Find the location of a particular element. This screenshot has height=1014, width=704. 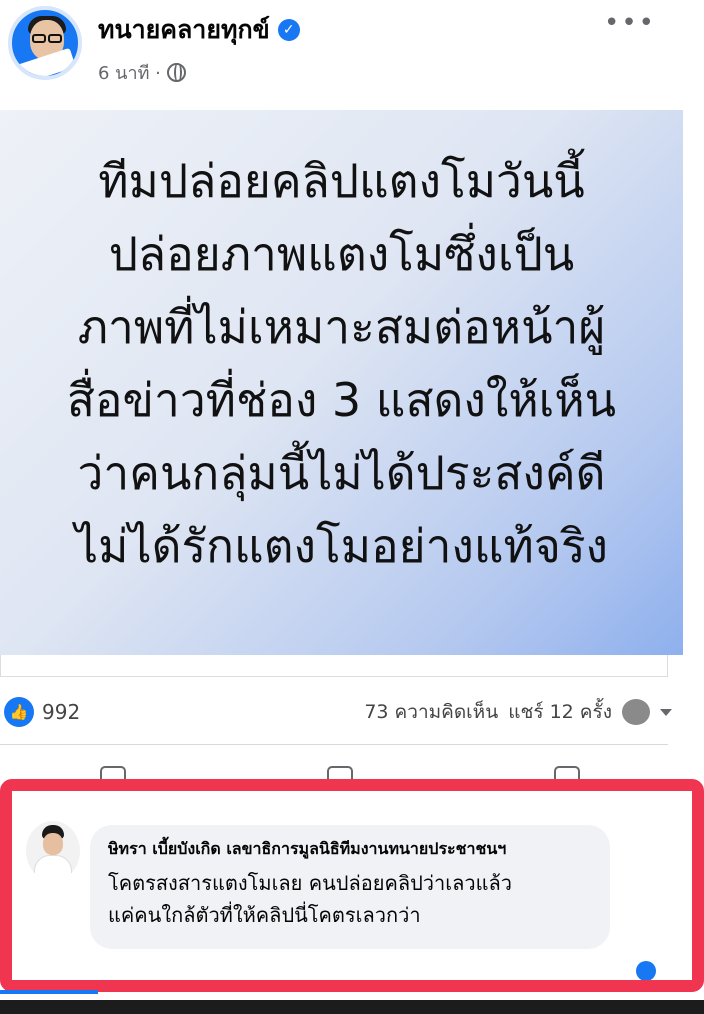

bottom-bar is located at coordinates (352, 1007).